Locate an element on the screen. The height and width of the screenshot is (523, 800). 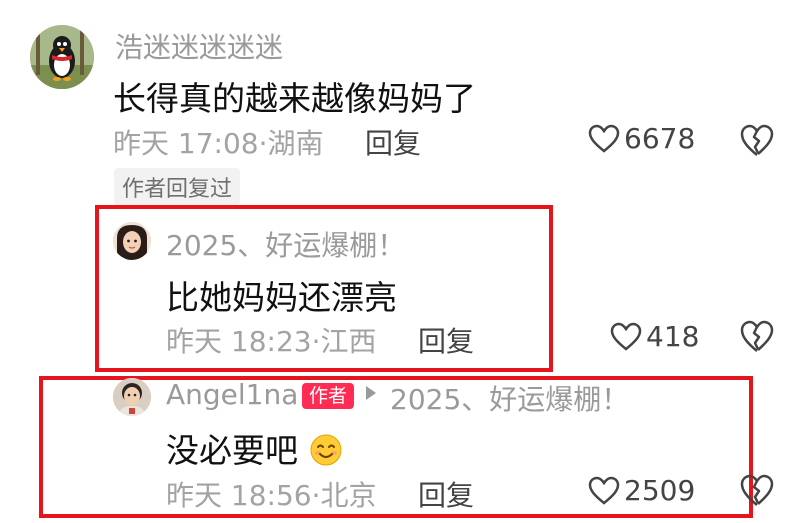
reply-to-username: 2025、好运爆棚！ is located at coordinates (509, 398).